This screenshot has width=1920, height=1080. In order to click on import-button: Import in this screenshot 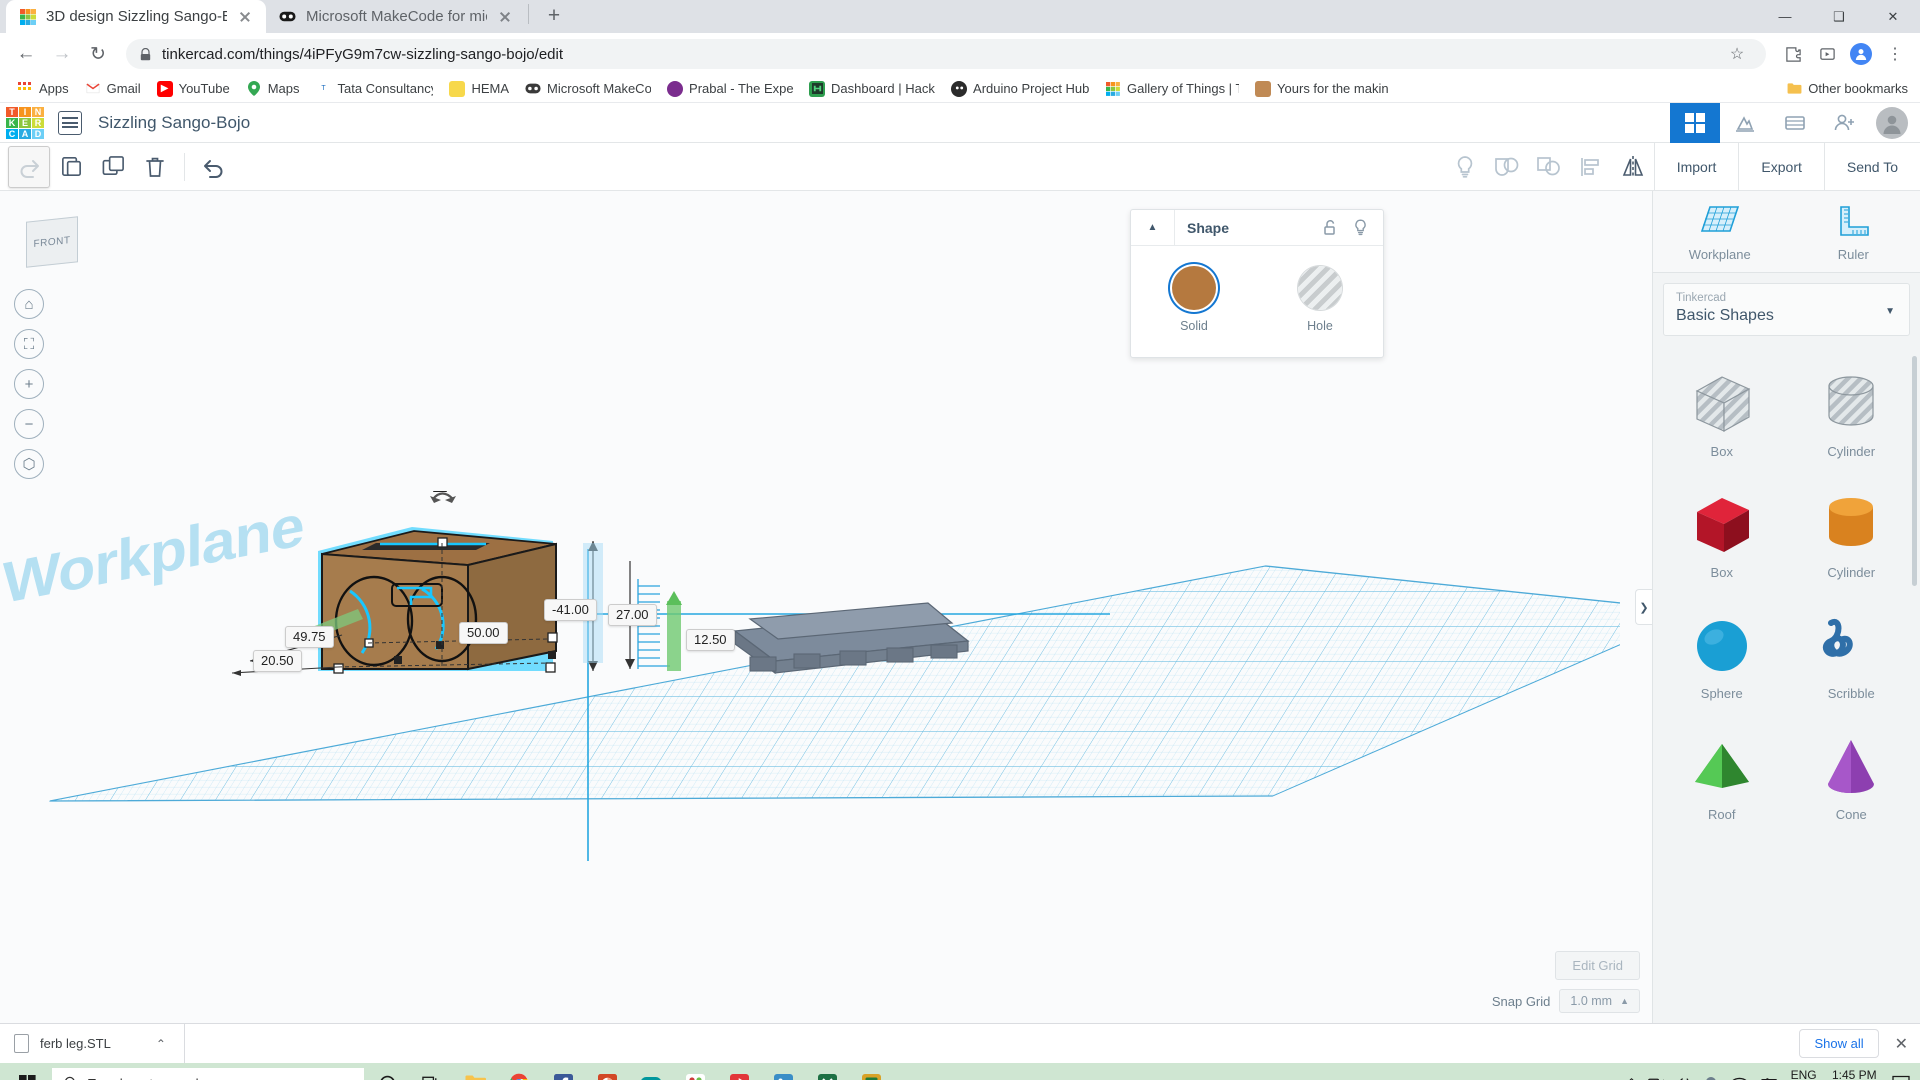, I will do `click(1696, 167)`.